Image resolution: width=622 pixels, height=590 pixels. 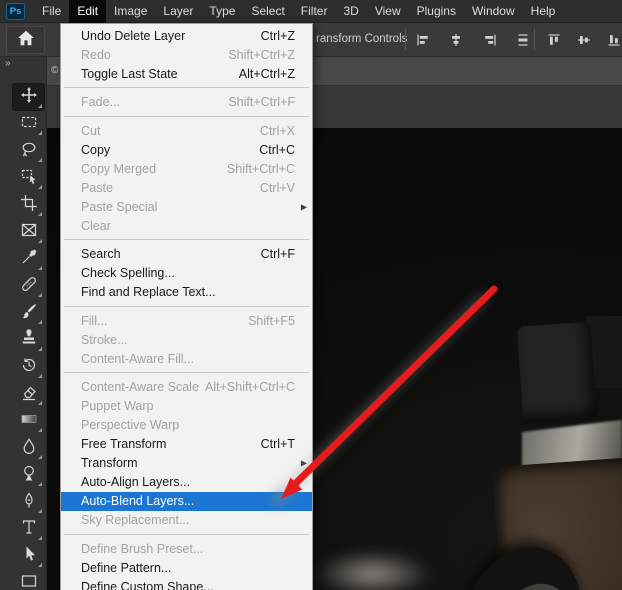 What do you see at coordinates (388, 11) in the screenshot?
I see `menubar-item-view: View` at bounding box center [388, 11].